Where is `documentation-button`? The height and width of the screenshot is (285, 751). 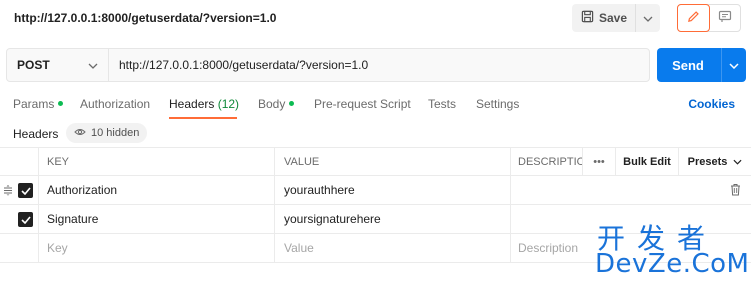
documentation-button is located at coordinates (725, 18).